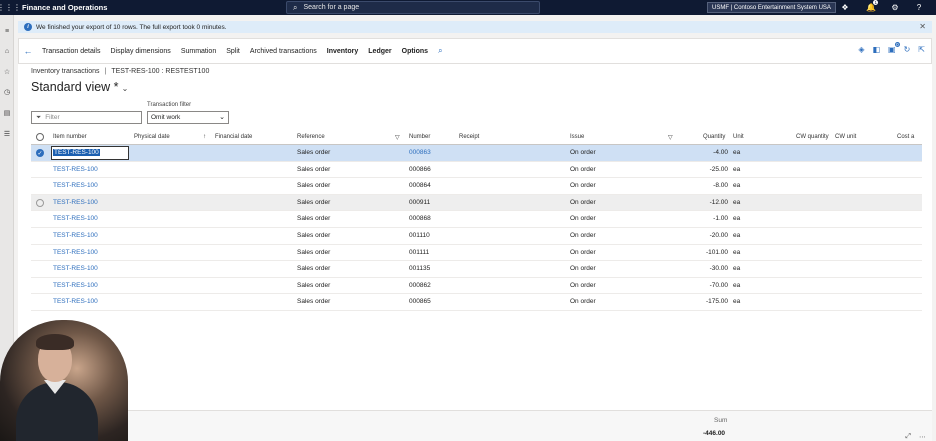 This screenshot has width=936, height=441. Describe the element at coordinates (415, 51) in the screenshot. I see `action-options: Options` at that location.